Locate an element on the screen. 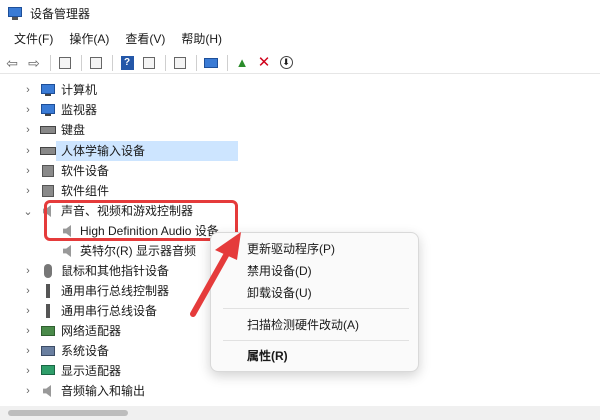 The width and height of the screenshot is (600, 420). speaker-icon is located at coordinates (68, 251).